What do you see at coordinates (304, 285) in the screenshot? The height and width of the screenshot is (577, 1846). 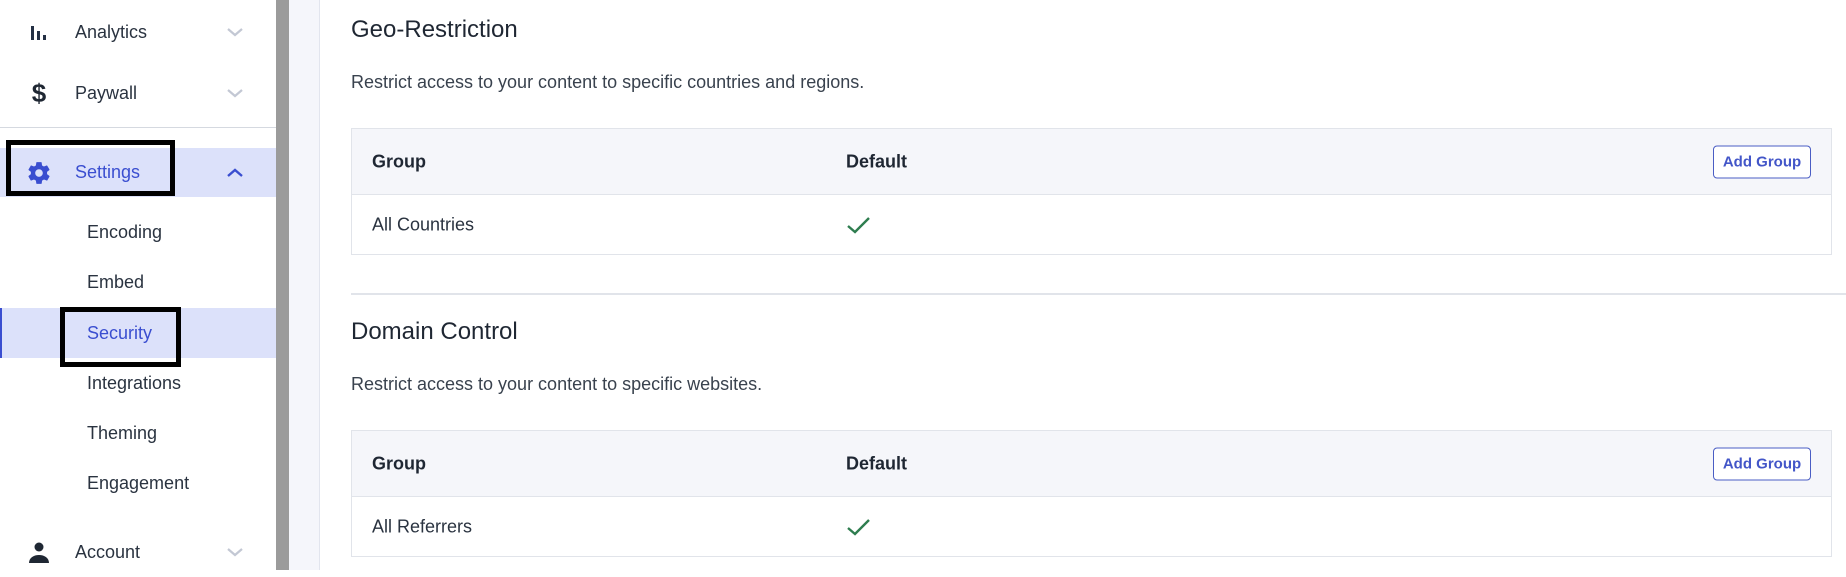 I see `content-gutter` at bounding box center [304, 285].